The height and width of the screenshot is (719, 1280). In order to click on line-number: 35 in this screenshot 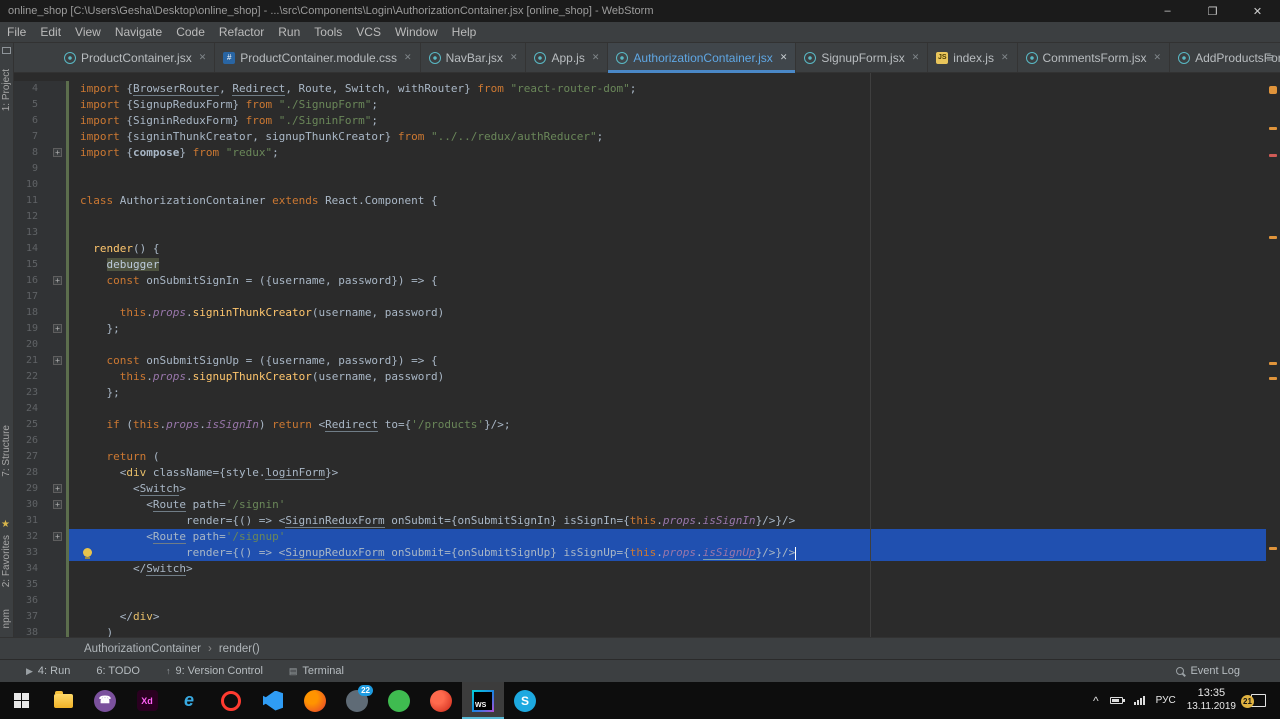, I will do `click(26, 585)`.